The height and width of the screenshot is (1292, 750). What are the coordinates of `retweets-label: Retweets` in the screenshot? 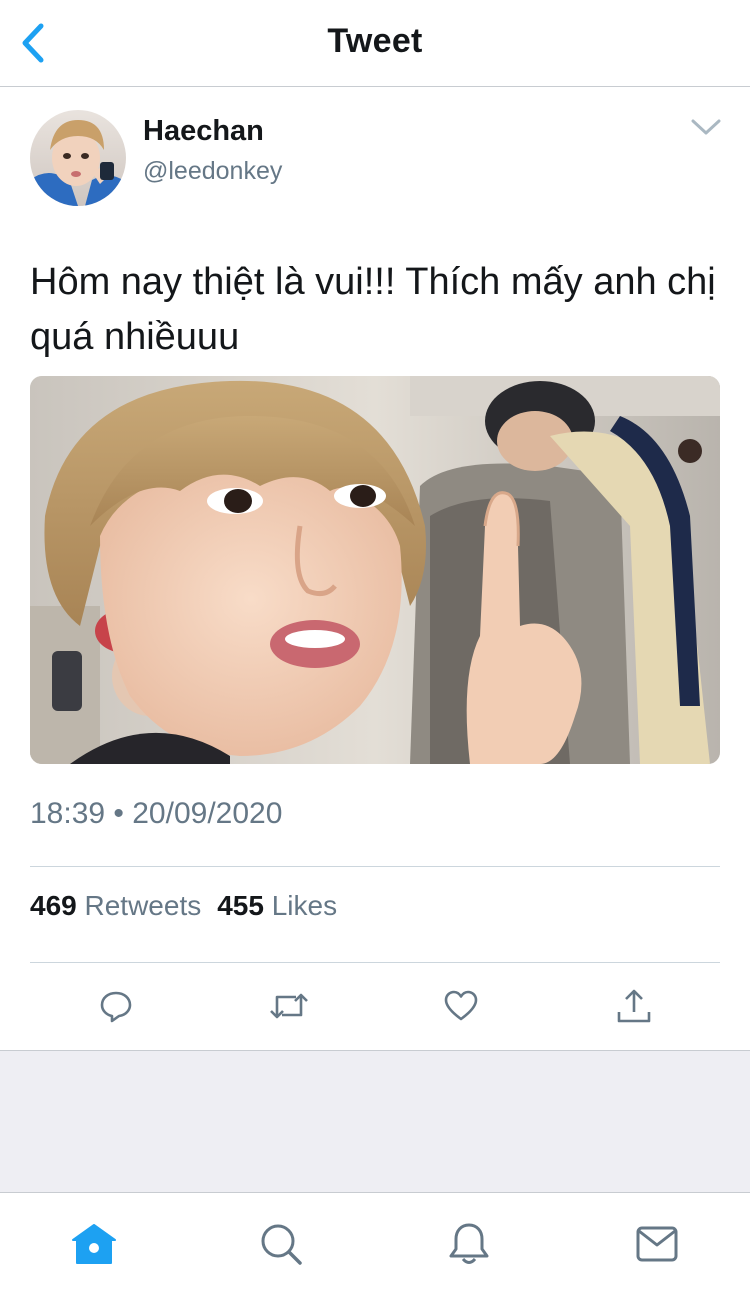 It's located at (143, 905).